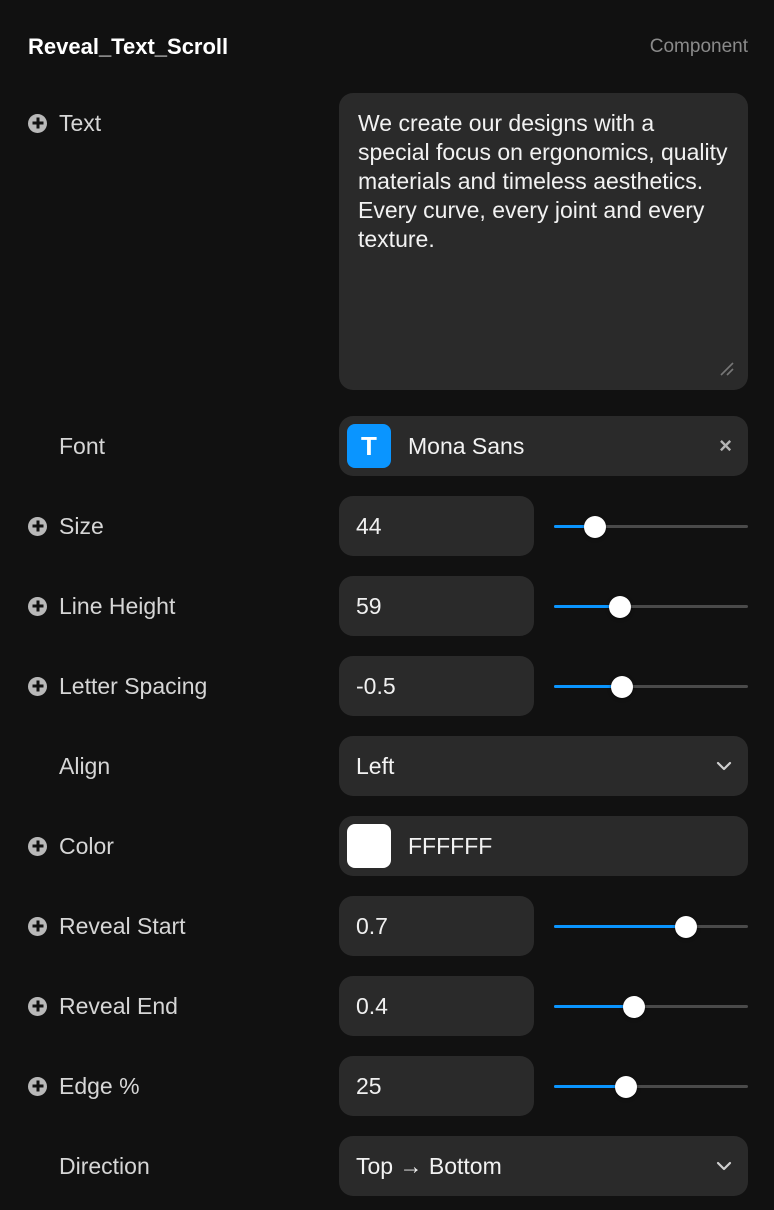 Image resolution: width=774 pixels, height=1210 pixels. What do you see at coordinates (651, 1086) in the screenshot?
I see `edge-slider` at bounding box center [651, 1086].